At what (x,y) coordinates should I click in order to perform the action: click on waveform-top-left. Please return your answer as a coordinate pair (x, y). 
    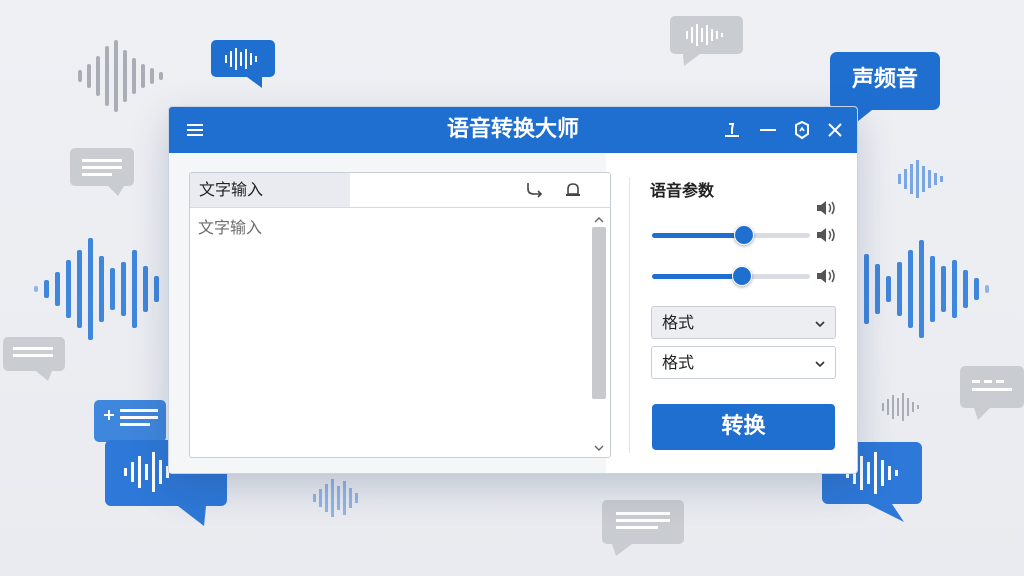
    Looking at the image, I should click on (120, 76).